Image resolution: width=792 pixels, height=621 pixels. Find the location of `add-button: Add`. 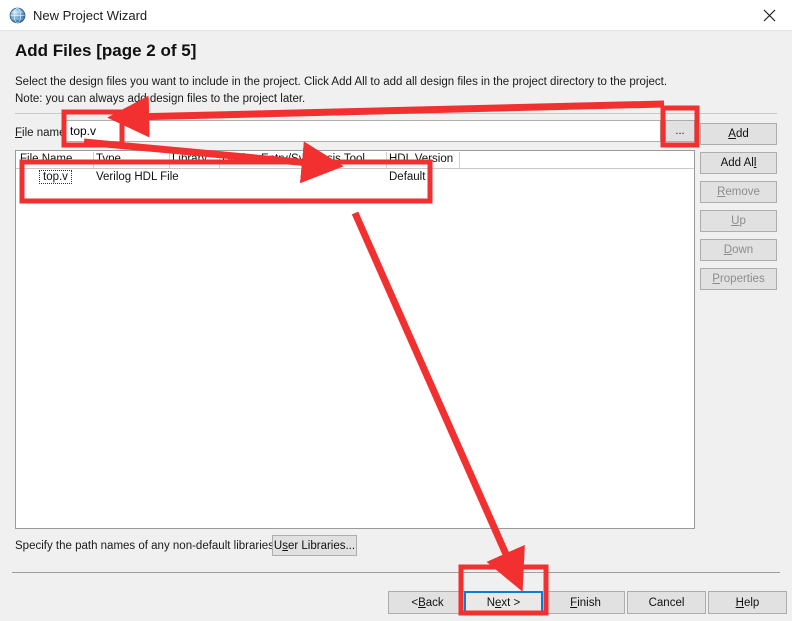

add-button: Add is located at coordinates (738, 134).